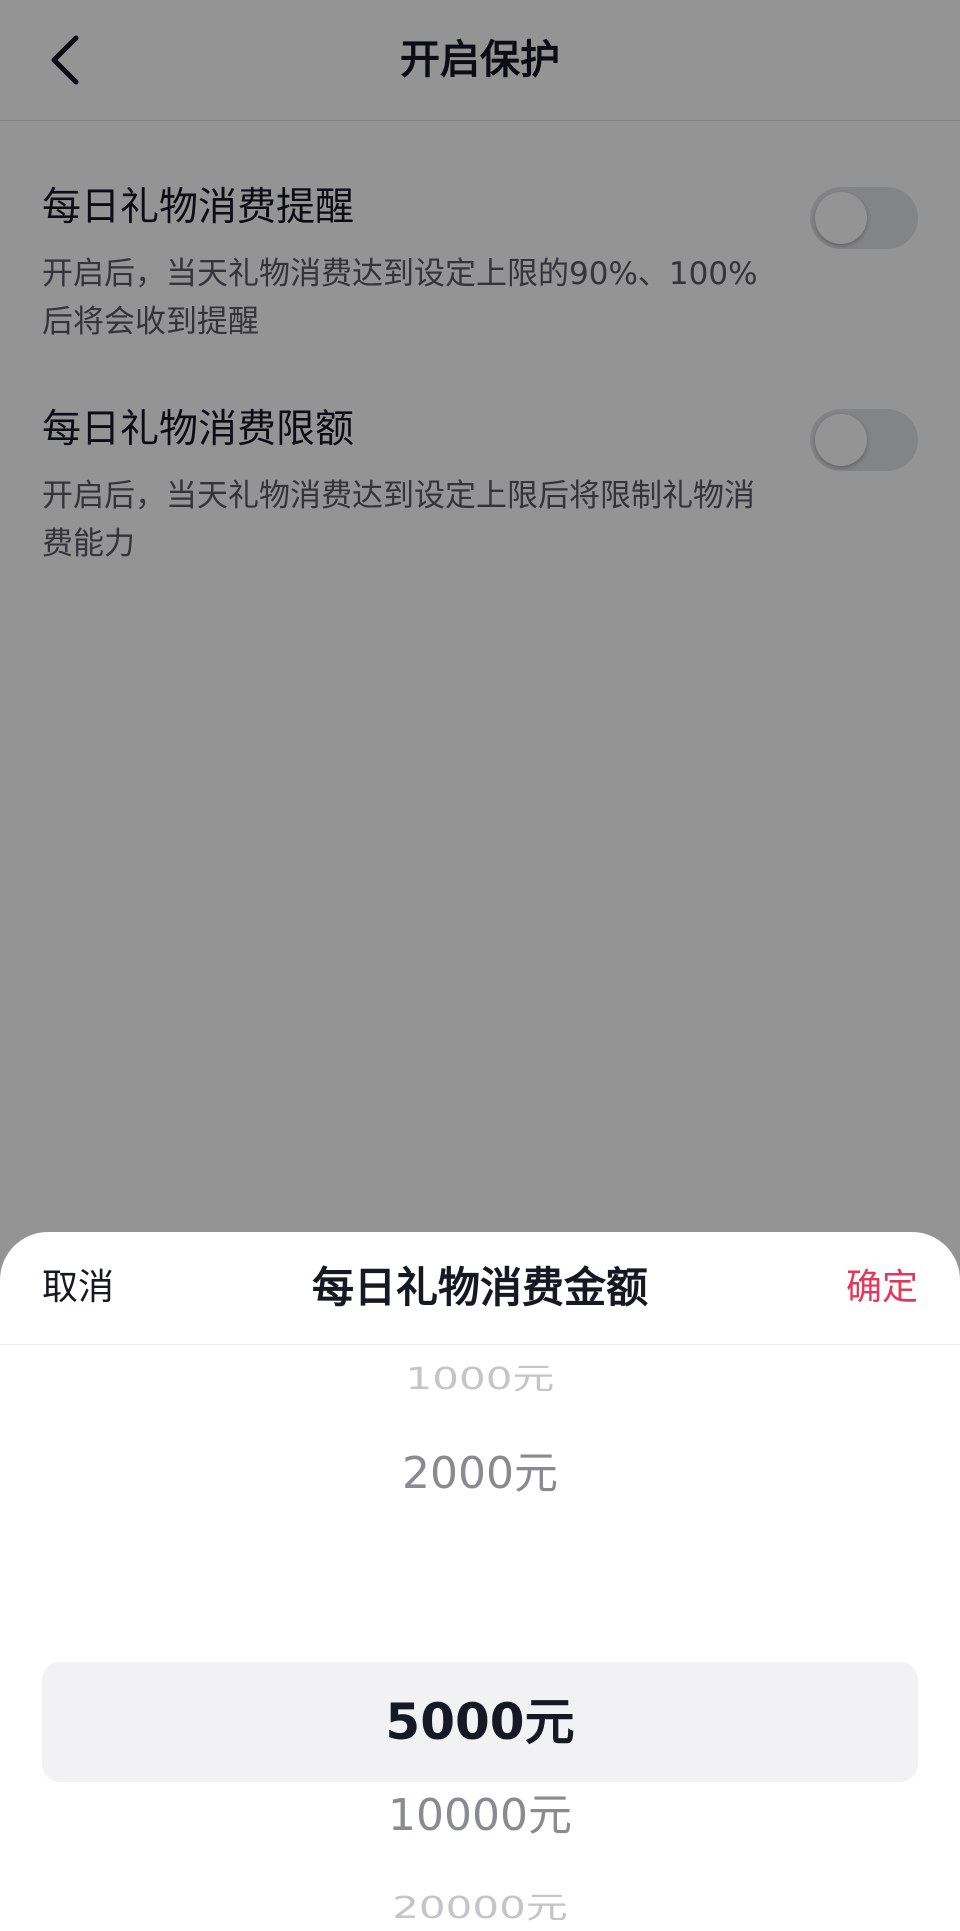 This screenshot has width=960, height=1931. Describe the element at coordinates (882, 1288) in the screenshot. I see `confirm-button: 确定` at that location.